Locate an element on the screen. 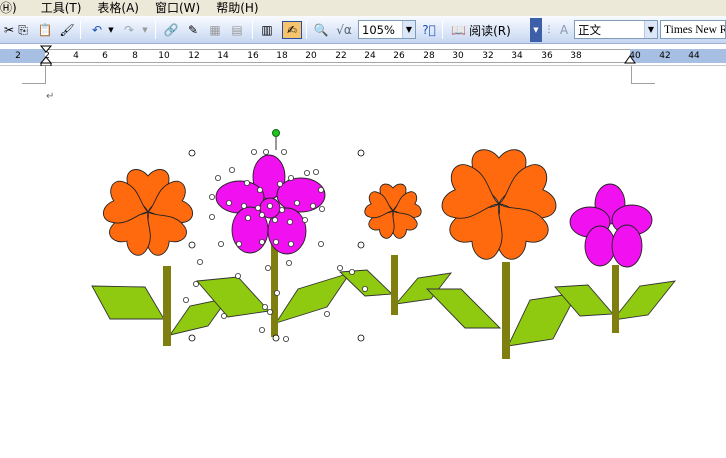 Image resolution: width=726 pixels, height=458 pixels. rotation-handle is located at coordinates (276, 133).